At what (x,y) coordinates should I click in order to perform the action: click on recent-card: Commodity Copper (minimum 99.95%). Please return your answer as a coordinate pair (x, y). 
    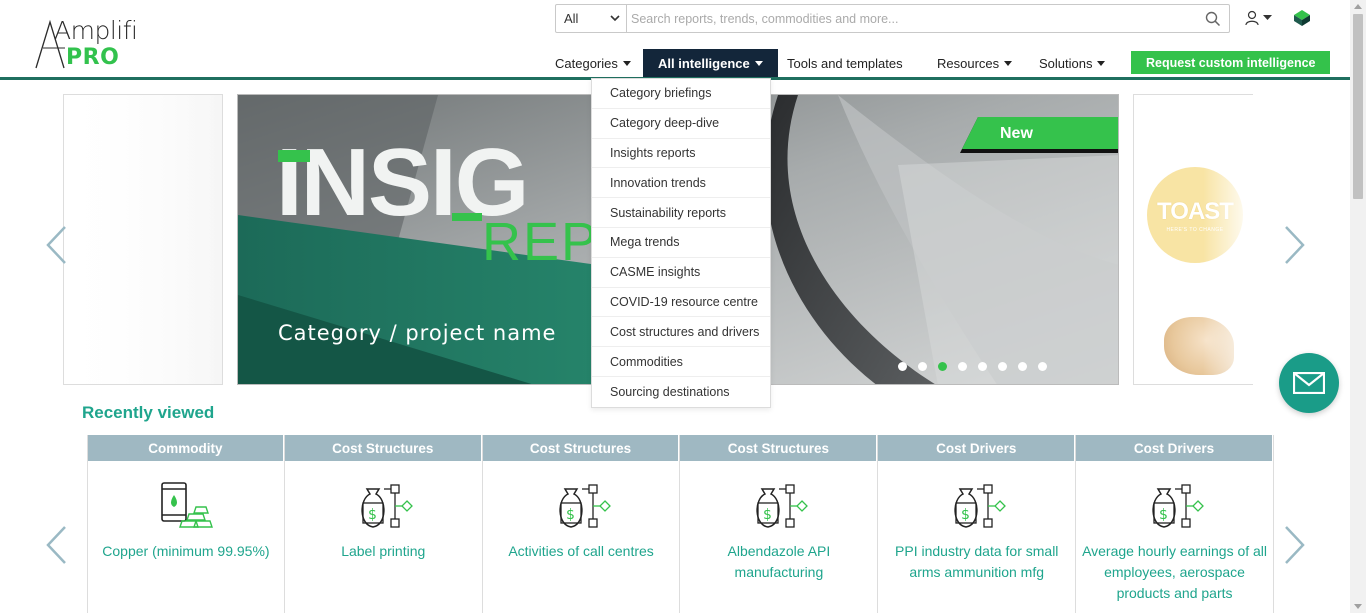
    Looking at the image, I should click on (186, 524).